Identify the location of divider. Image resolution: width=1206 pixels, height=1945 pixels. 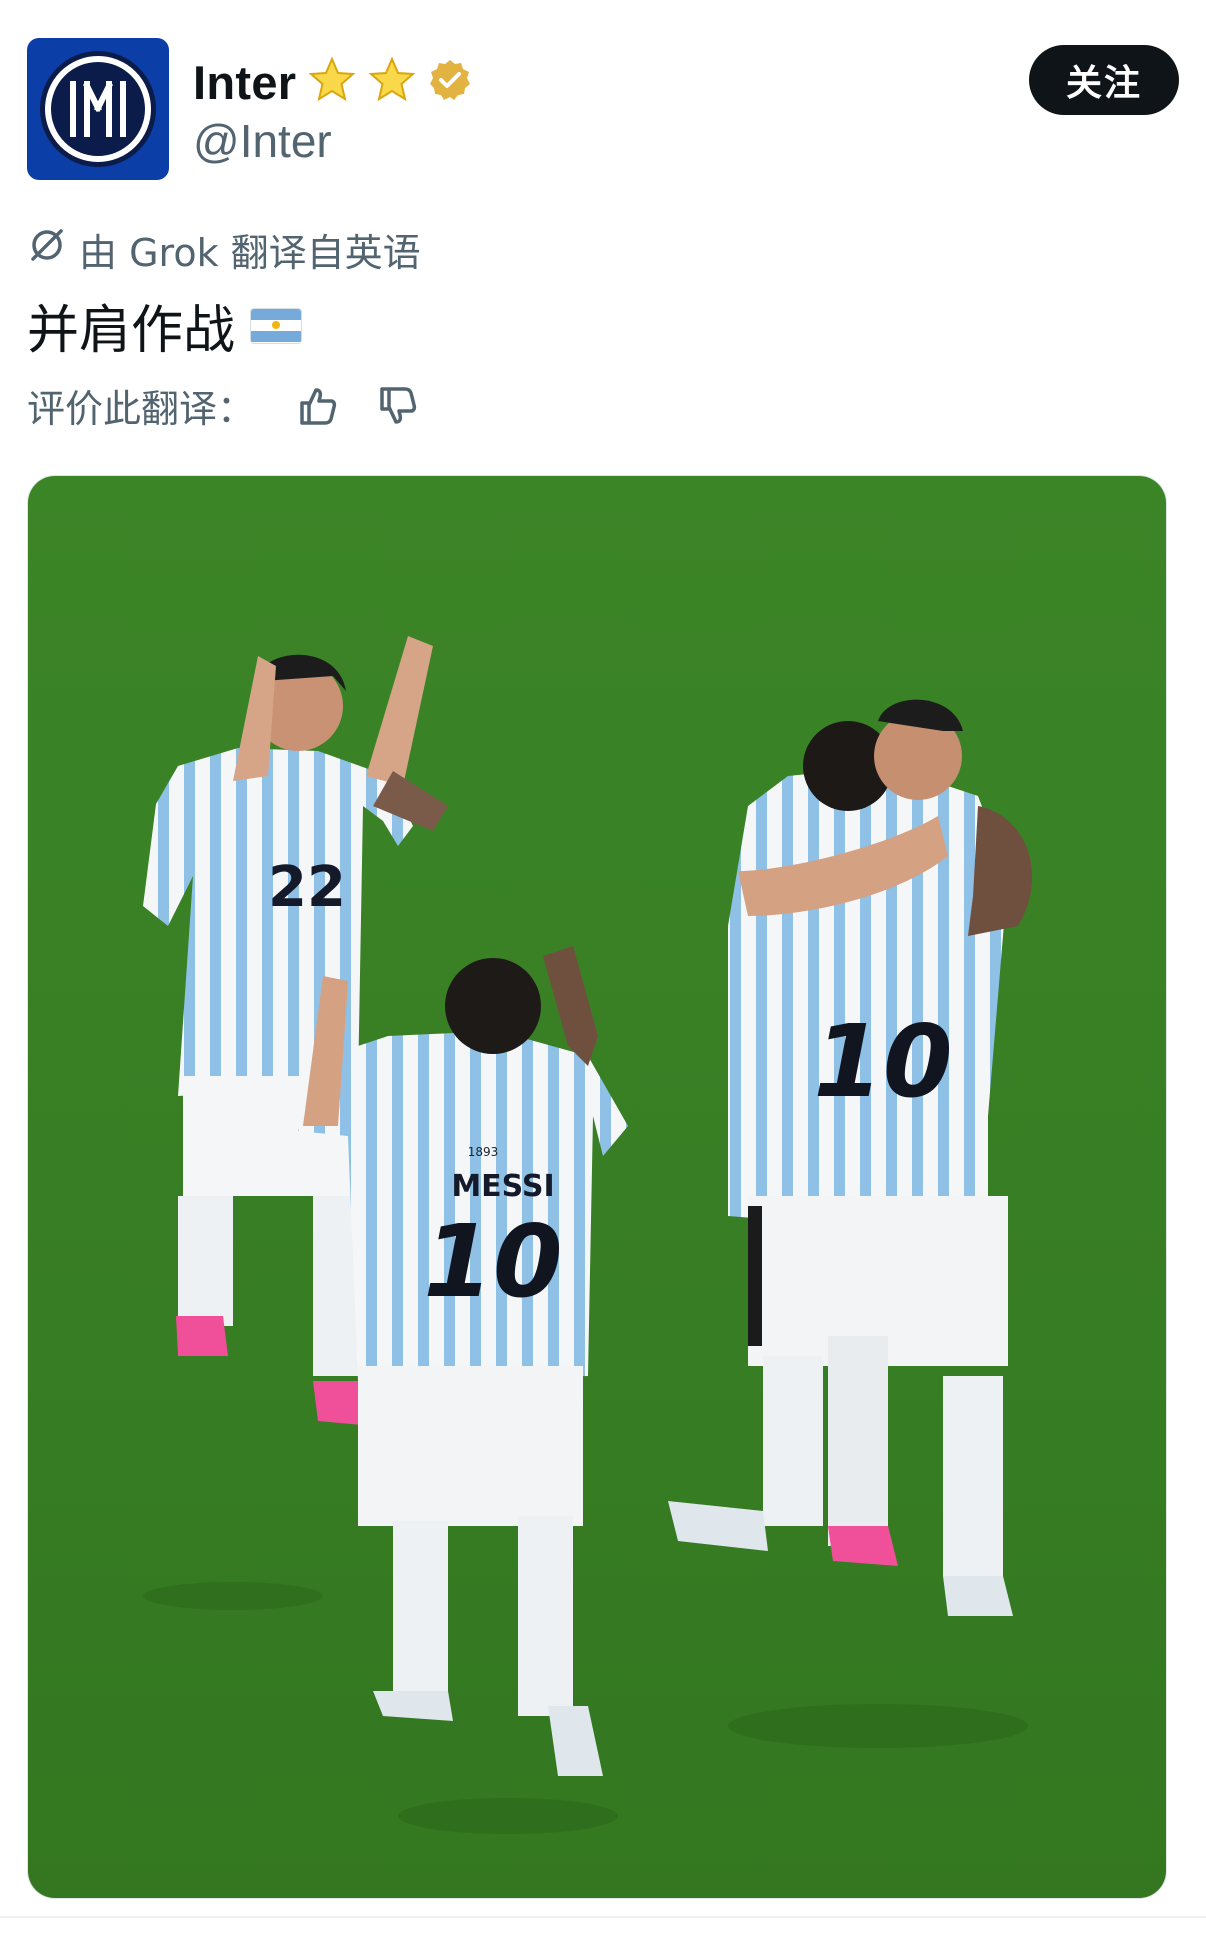
(603, 1917).